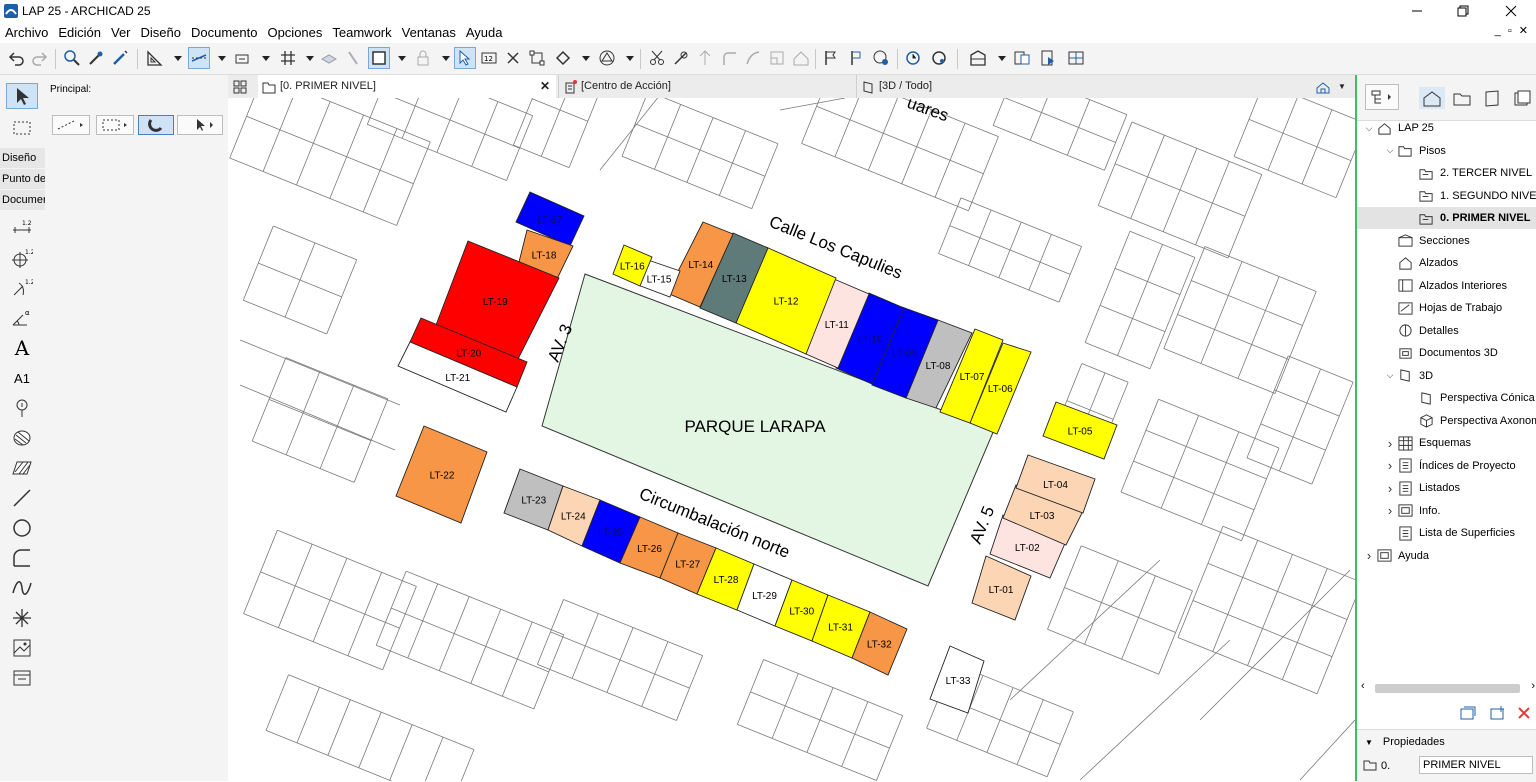 The width and height of the screenshot is (1536, 782). What do you see at coordinates (1446, 511) in the screenshot?
I see `navigator-item-info: › Info.` at bounding box center [1446, 511].